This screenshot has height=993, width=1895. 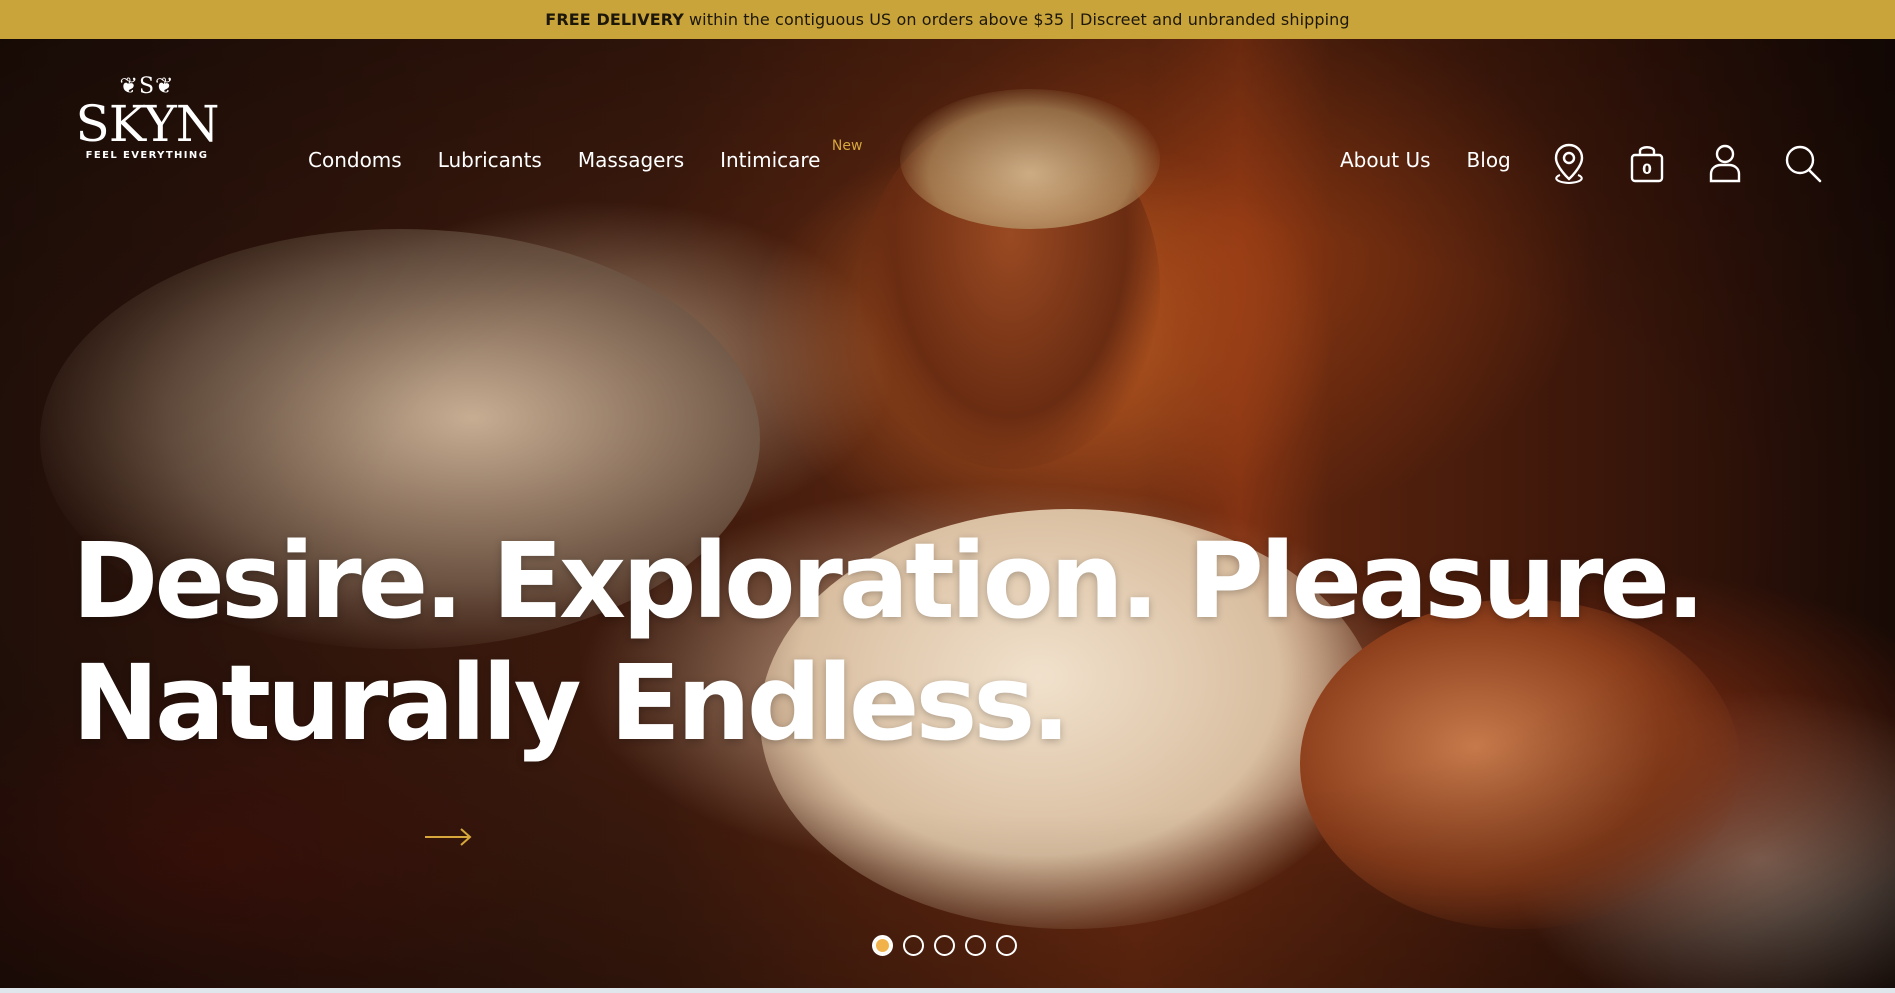 What do you see at coordinates (770, 160) in the screenshot?
I see `nav-intimicare-label: Intimicare` at bounding box center [770, 160].